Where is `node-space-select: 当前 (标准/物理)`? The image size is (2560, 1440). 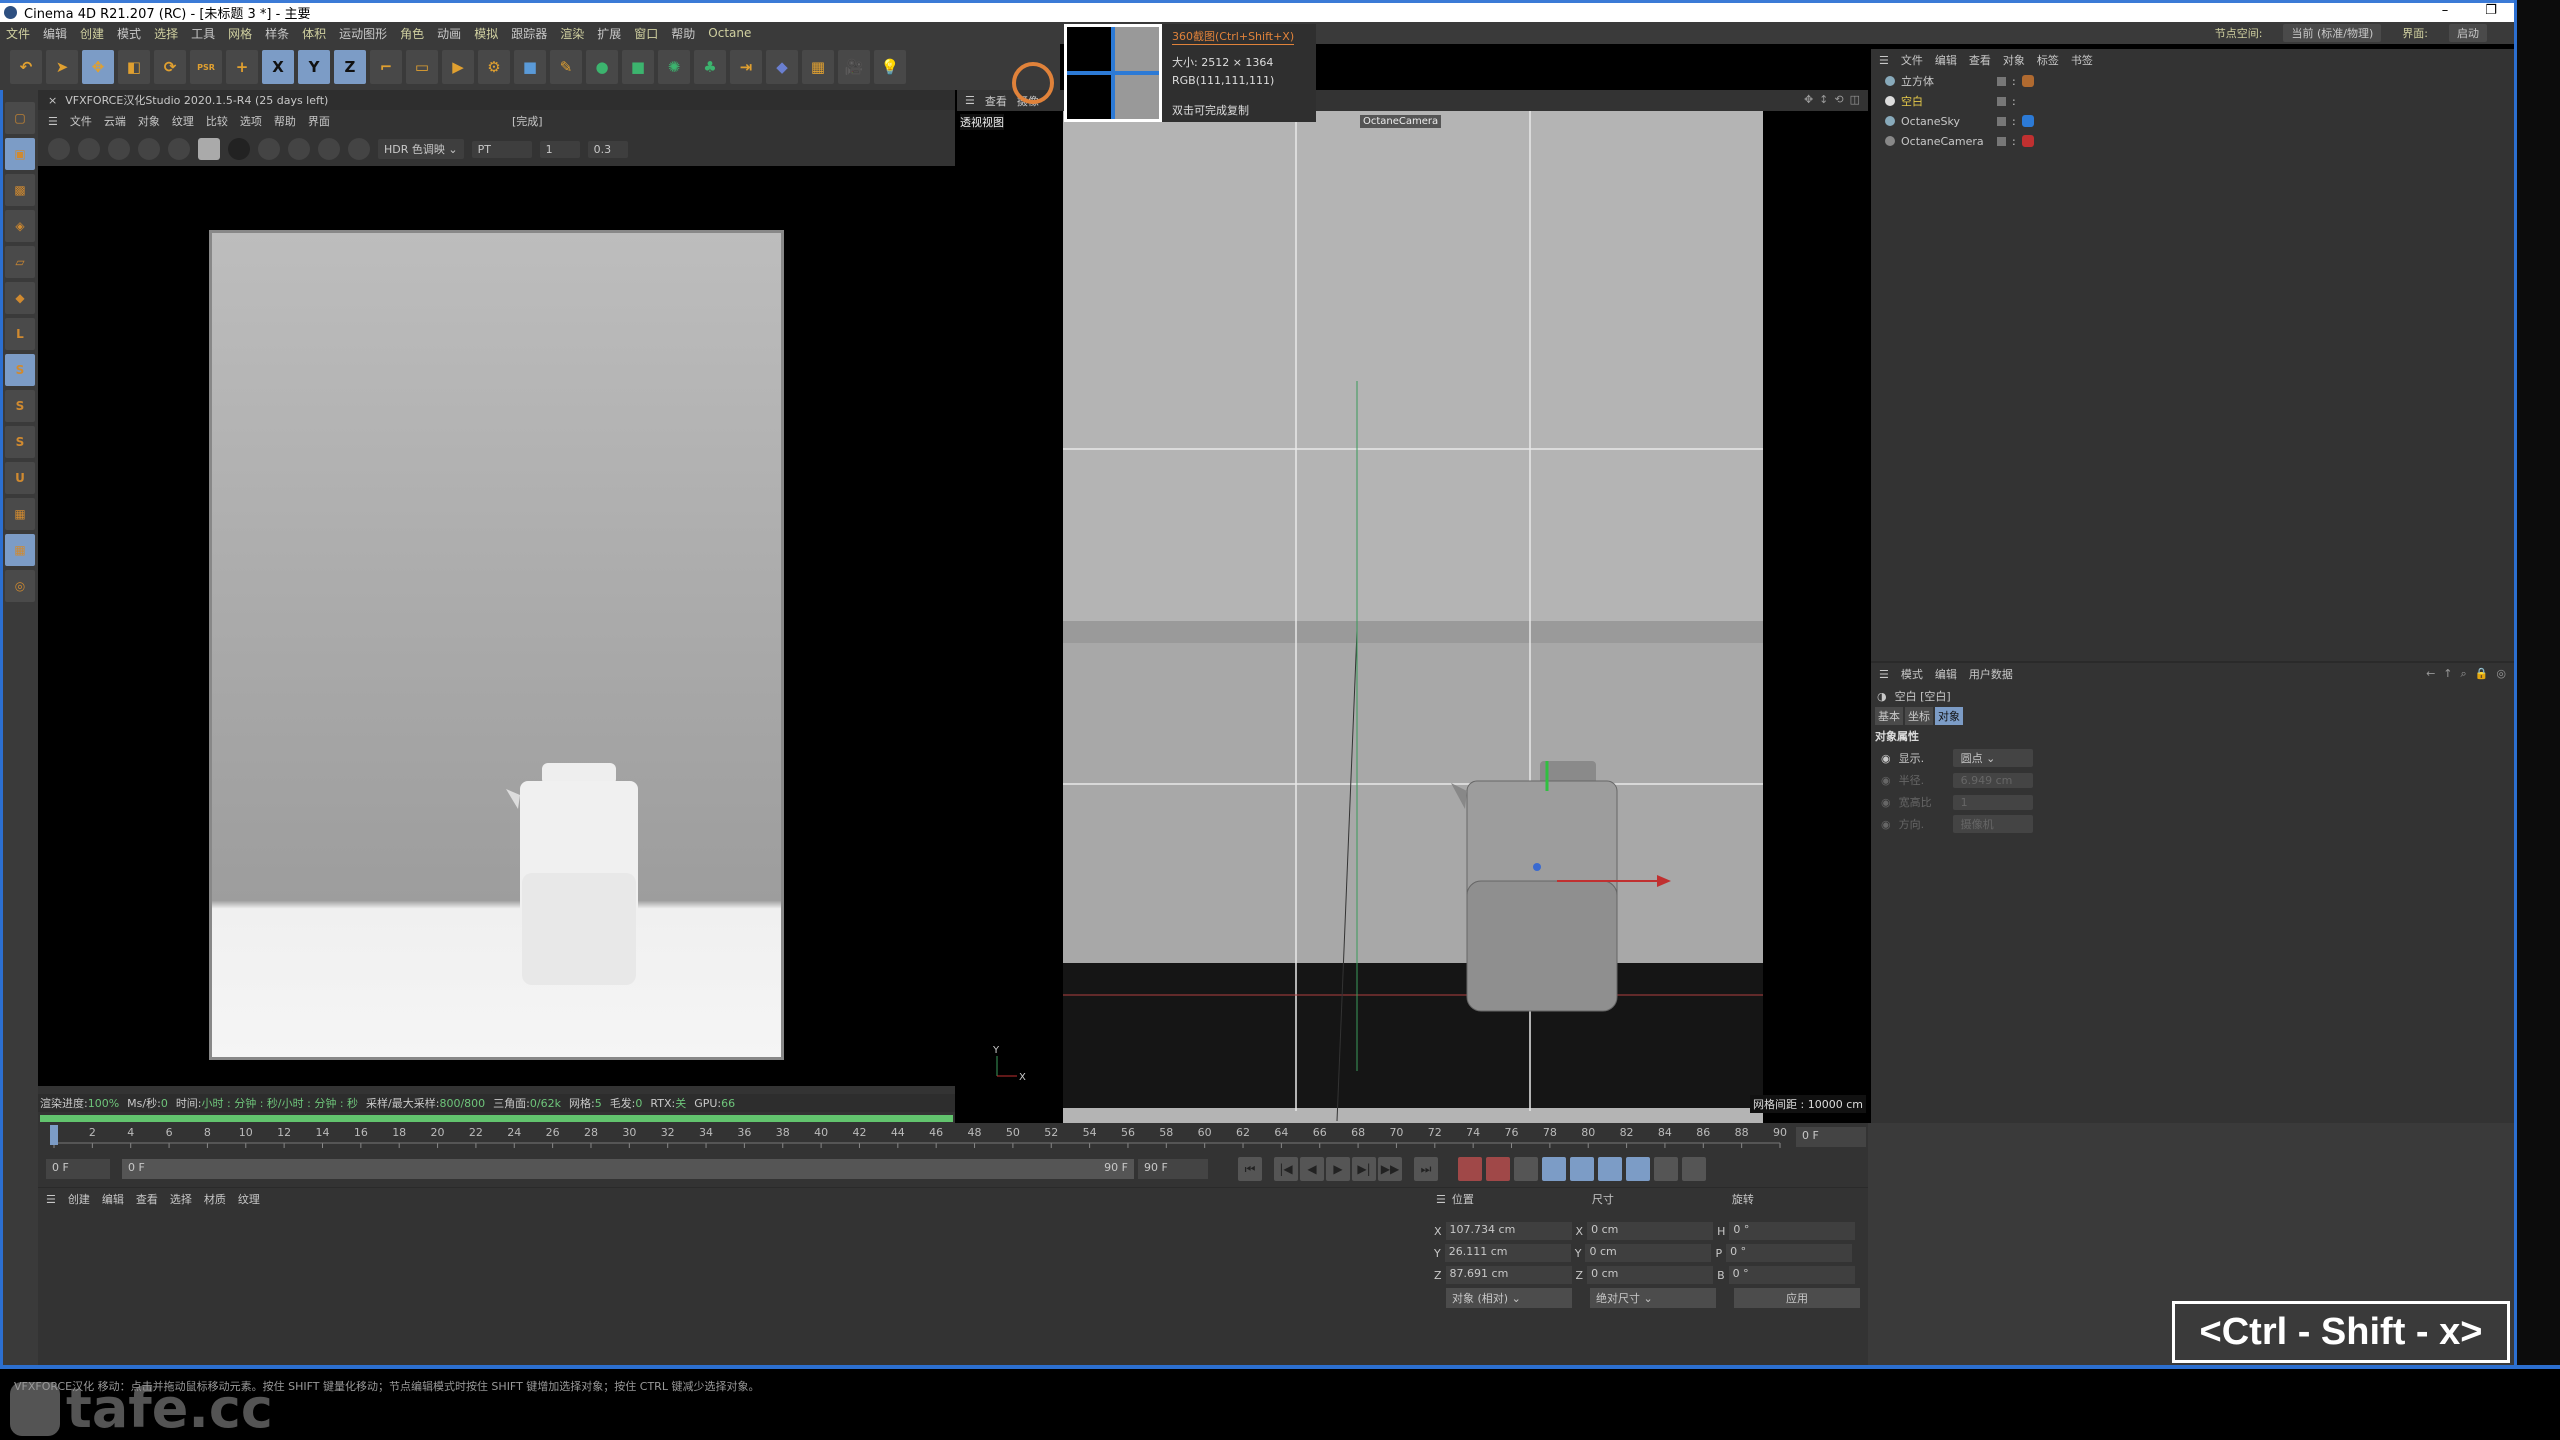 node-space-select: 当前 (标准/物理) is located at coordinates (2332, 33).